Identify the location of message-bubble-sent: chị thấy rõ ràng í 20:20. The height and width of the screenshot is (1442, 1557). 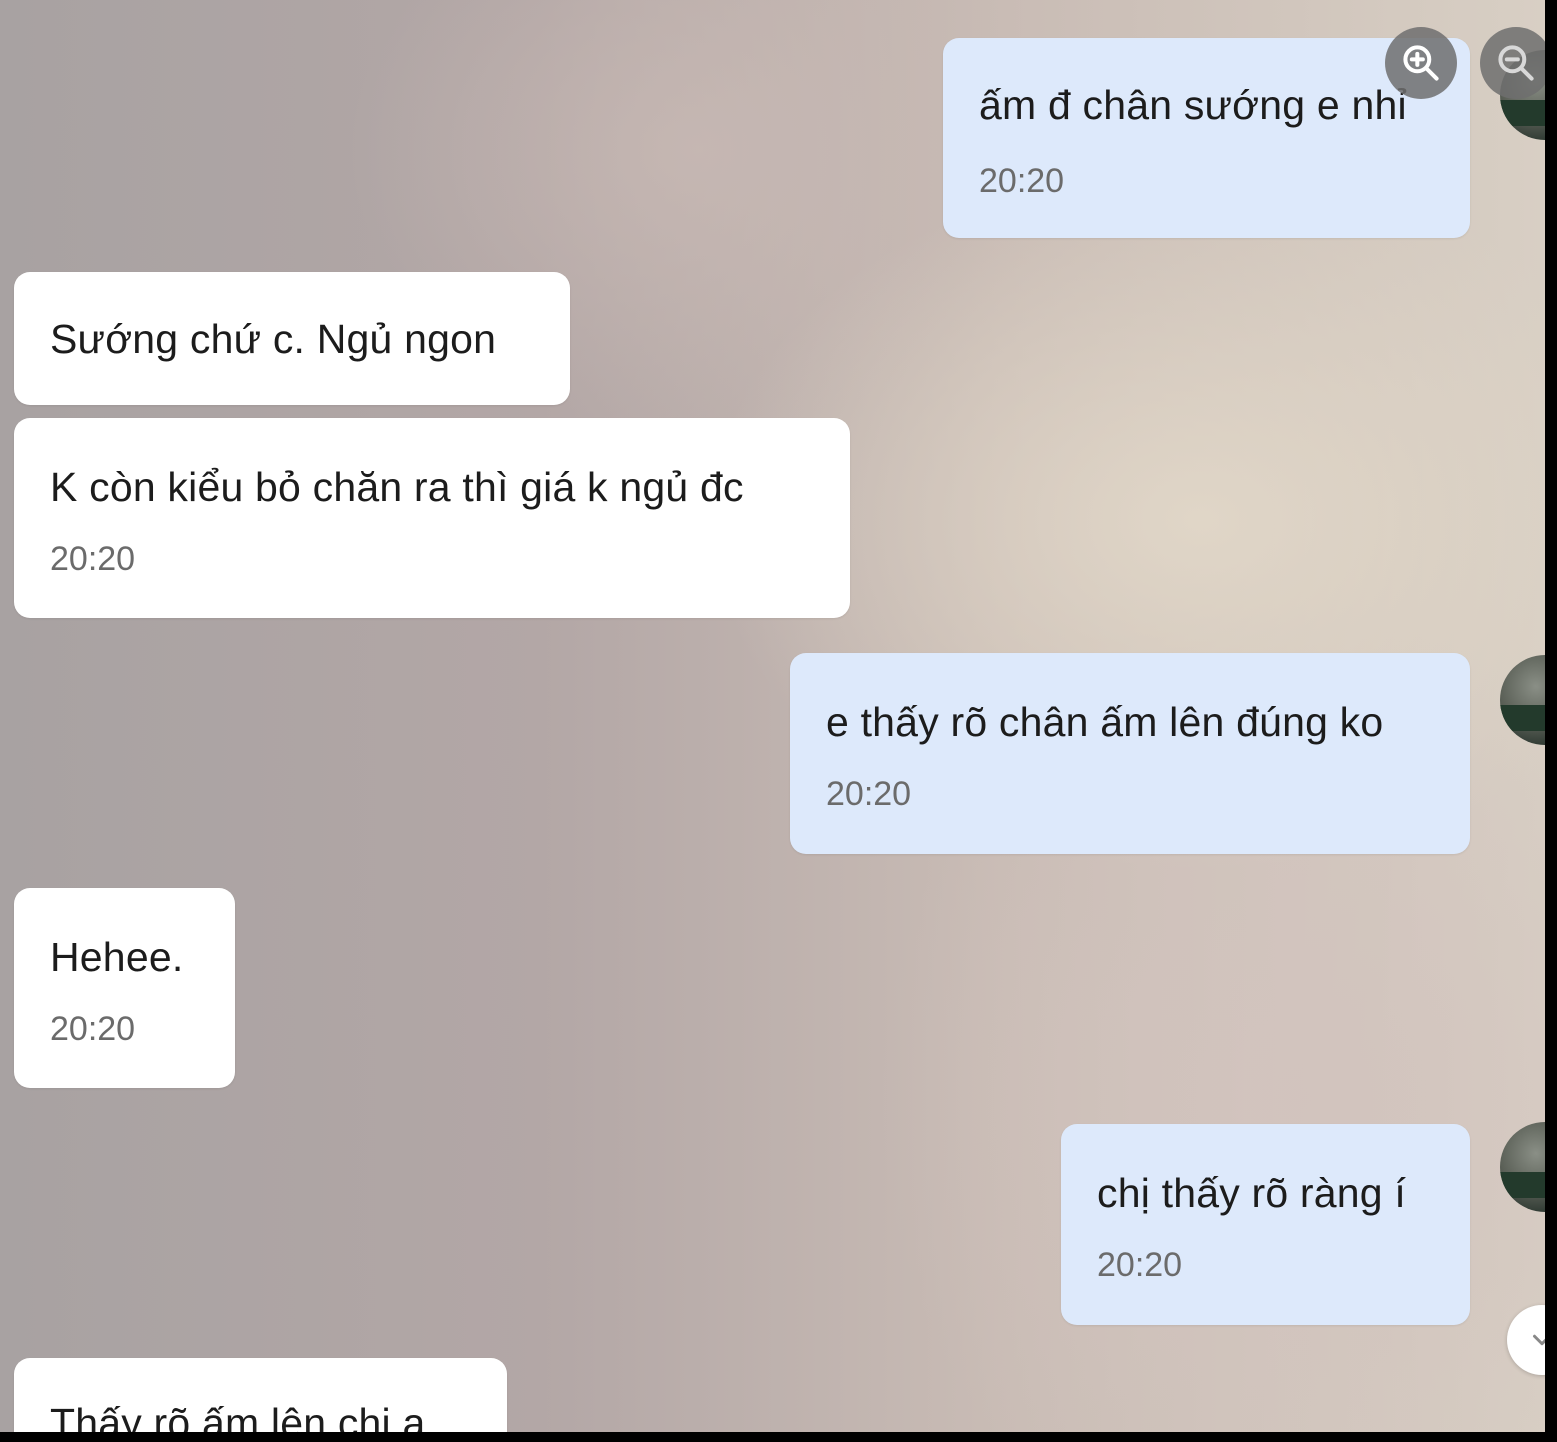
(1265, 1224).